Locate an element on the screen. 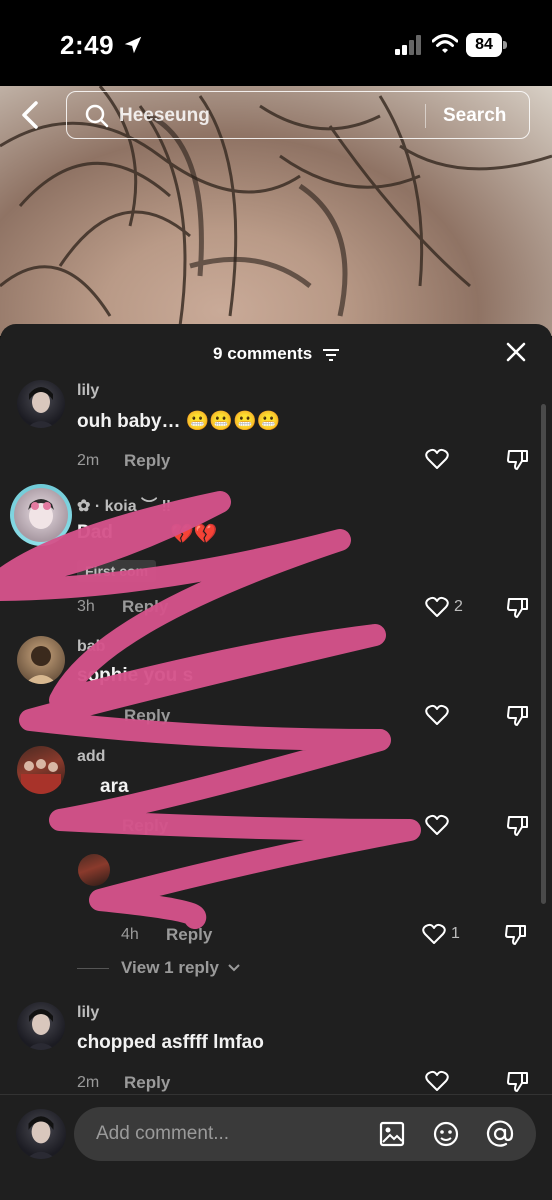 The width and height of the screenshot is (552, 1200). battery-cap is located at coordinates (505, 45).